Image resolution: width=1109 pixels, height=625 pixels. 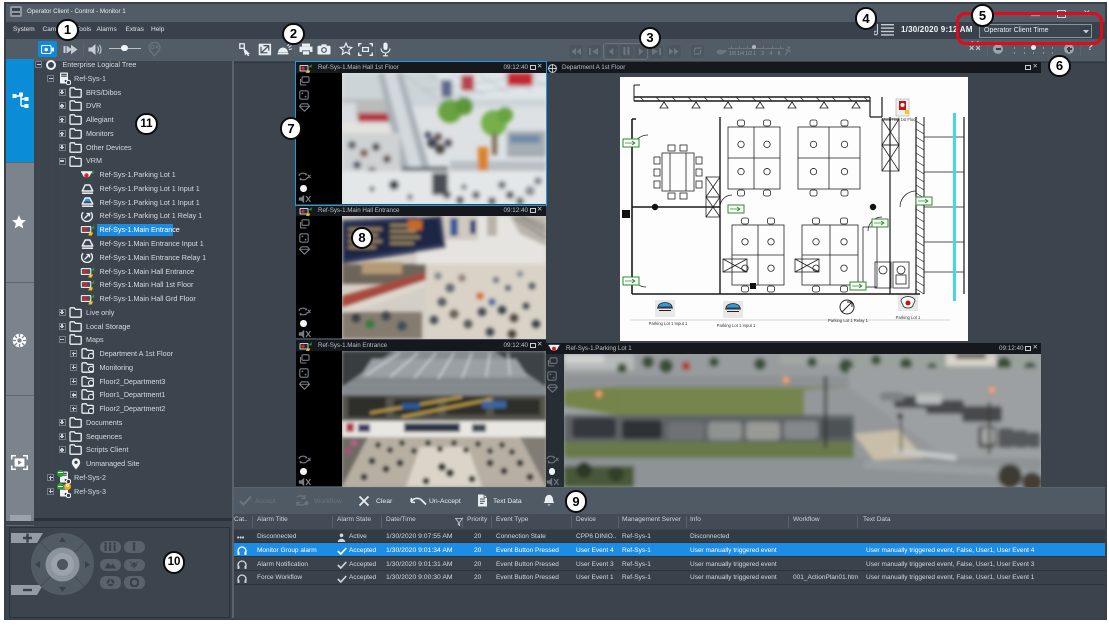 What do you see at coordinates (848, 320) in the screenshot?
I see `svg-text: Parking Lot 1 Relay 1` at bounding box center [848, 320].